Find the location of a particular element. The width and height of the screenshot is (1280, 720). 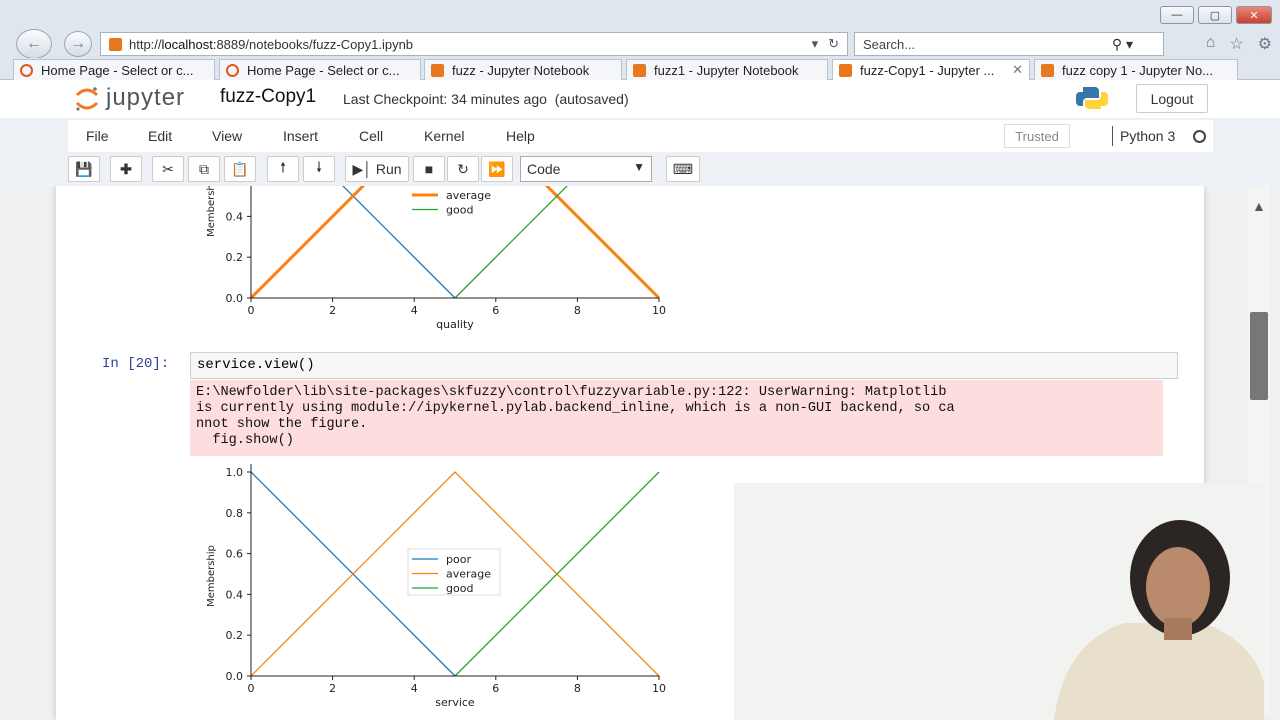

cut-icon: ✂ is located at coordinates (168, 169).